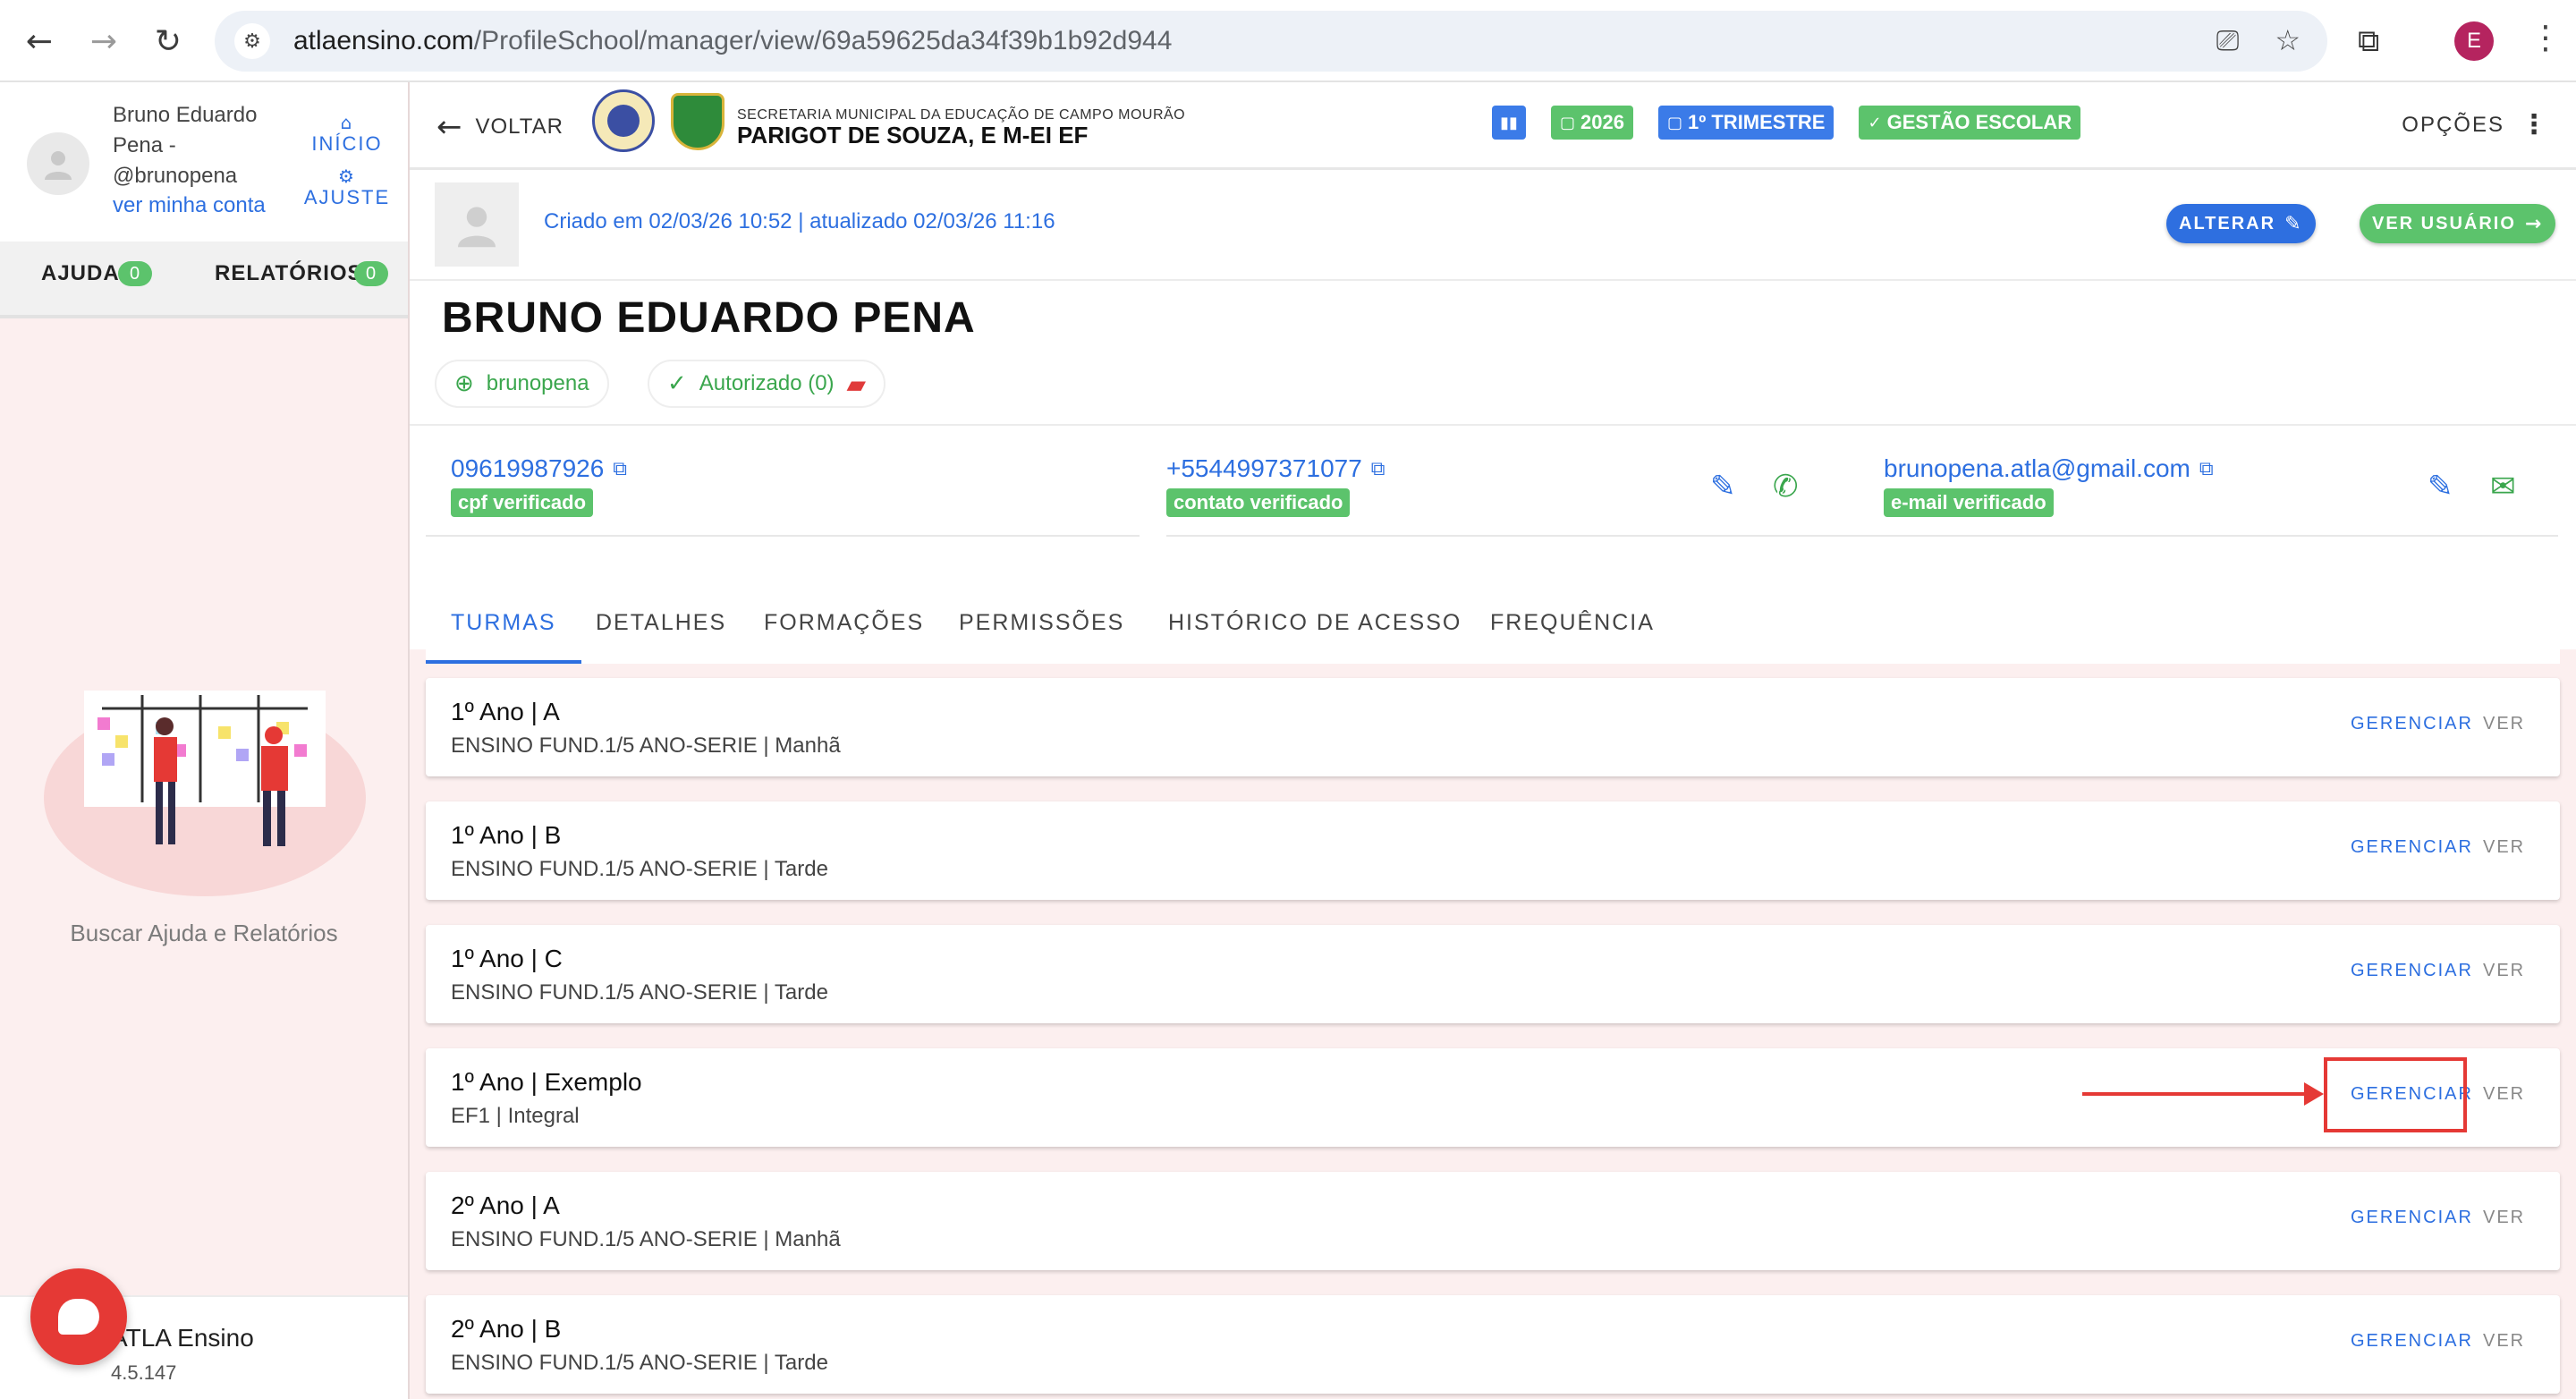 This screenshot has height=1399, width=2576. What do you see at coordinates (2395, 1094) in the screenshot?
I see `annotation-highlight-box` at bounding box center [2395, 1094].